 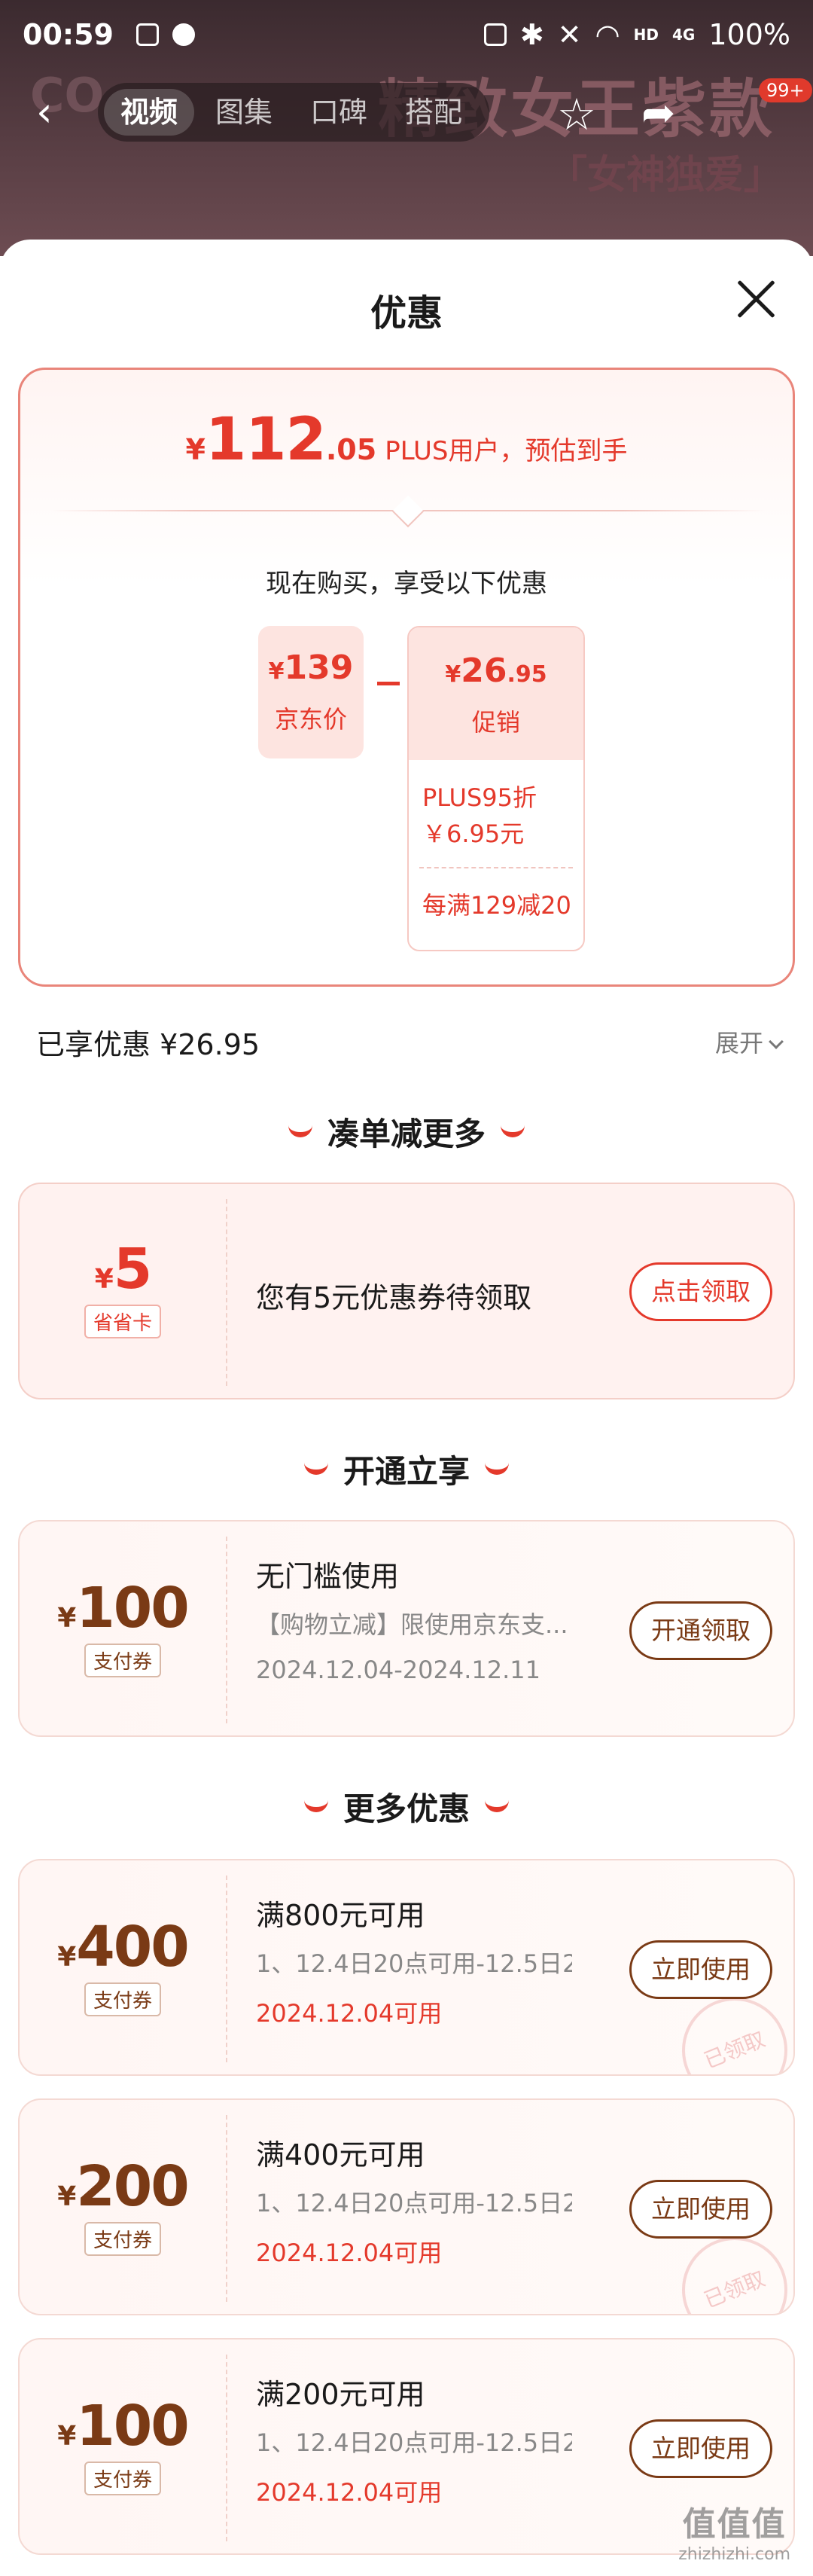 What do you see at coordinates (665, 176) in the screenshot?
I see `product-banner-subtitle: 「女神独爱」` at bounding box center [665, 176].